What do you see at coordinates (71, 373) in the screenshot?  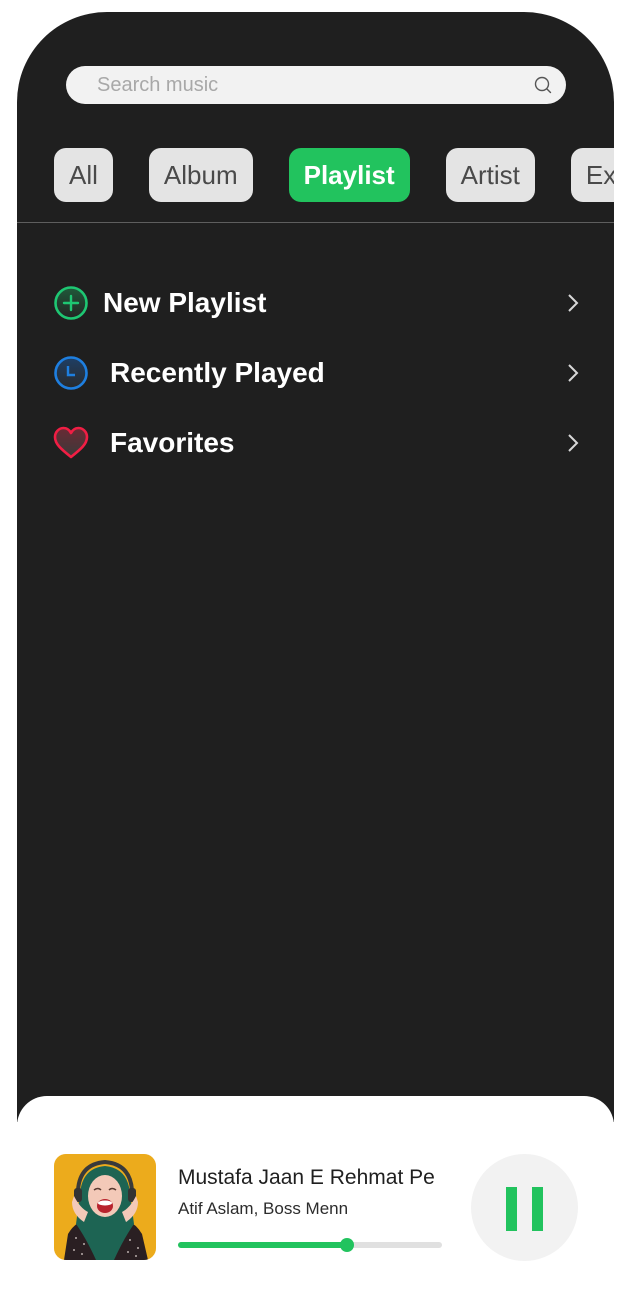 I see `clock-icon` at bounding box center [71, 373].